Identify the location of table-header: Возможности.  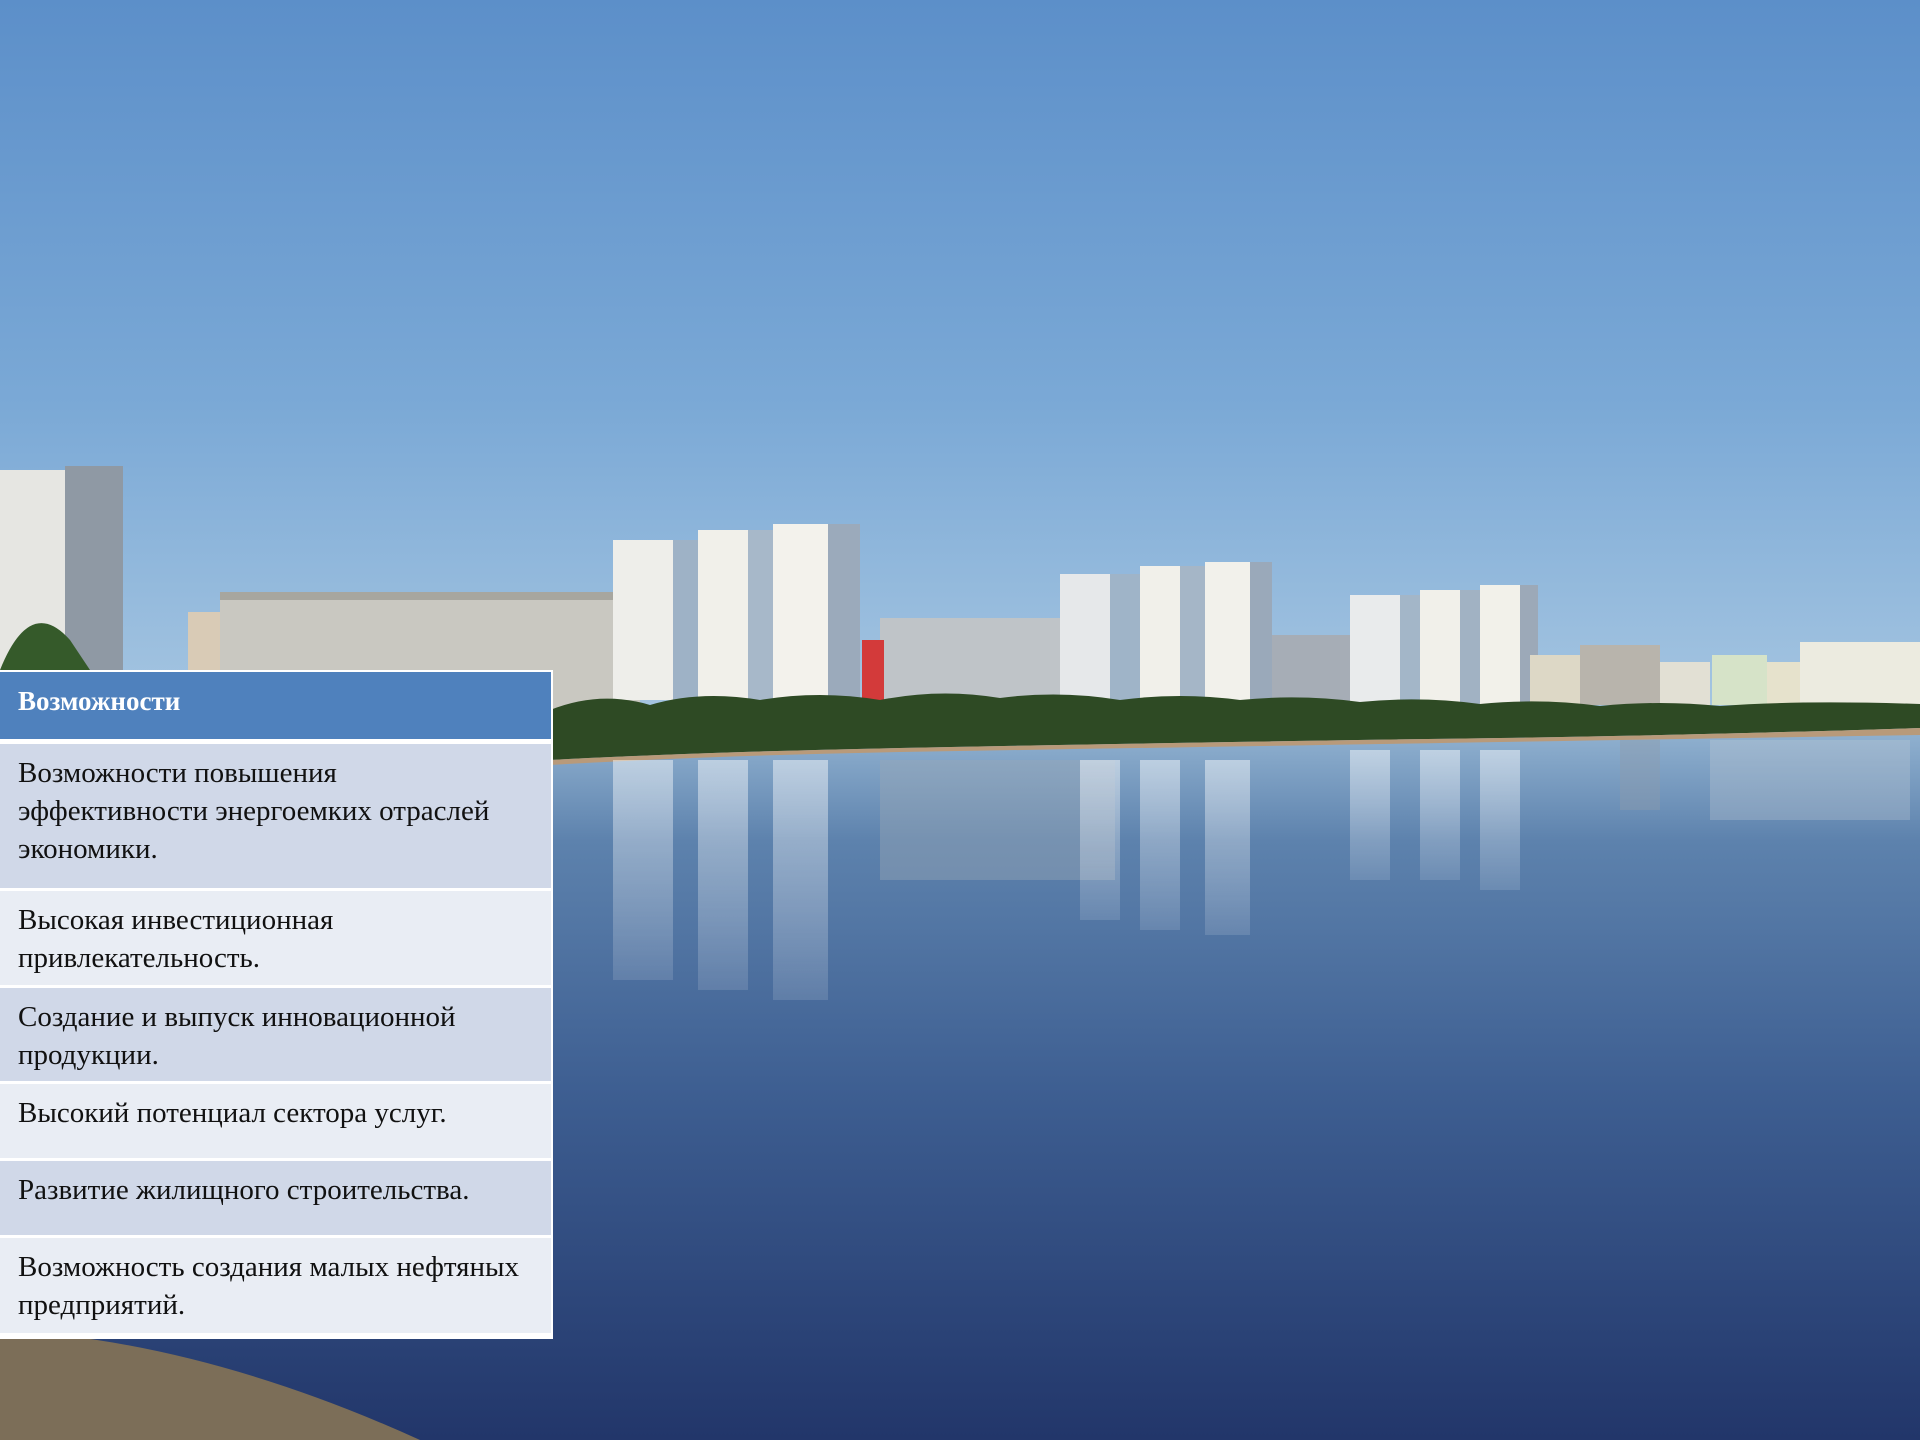
(275, 708).